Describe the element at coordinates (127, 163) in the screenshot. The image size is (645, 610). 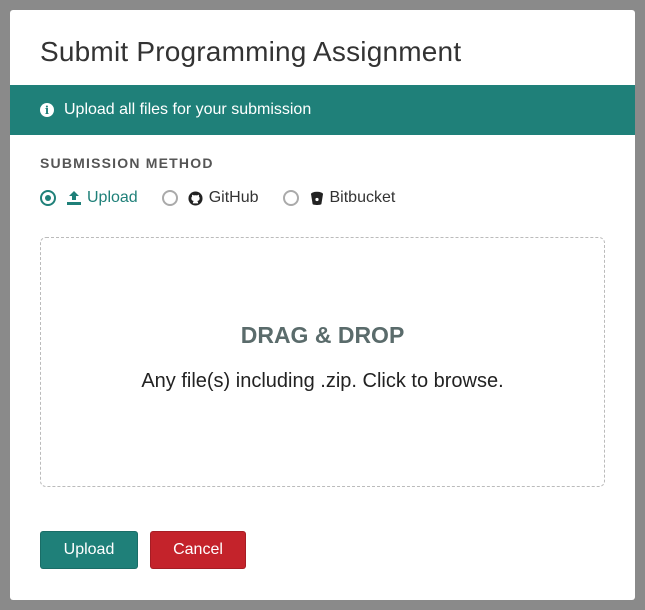
I see `submission-method-label: SUBMISSION METHOD` at that location.